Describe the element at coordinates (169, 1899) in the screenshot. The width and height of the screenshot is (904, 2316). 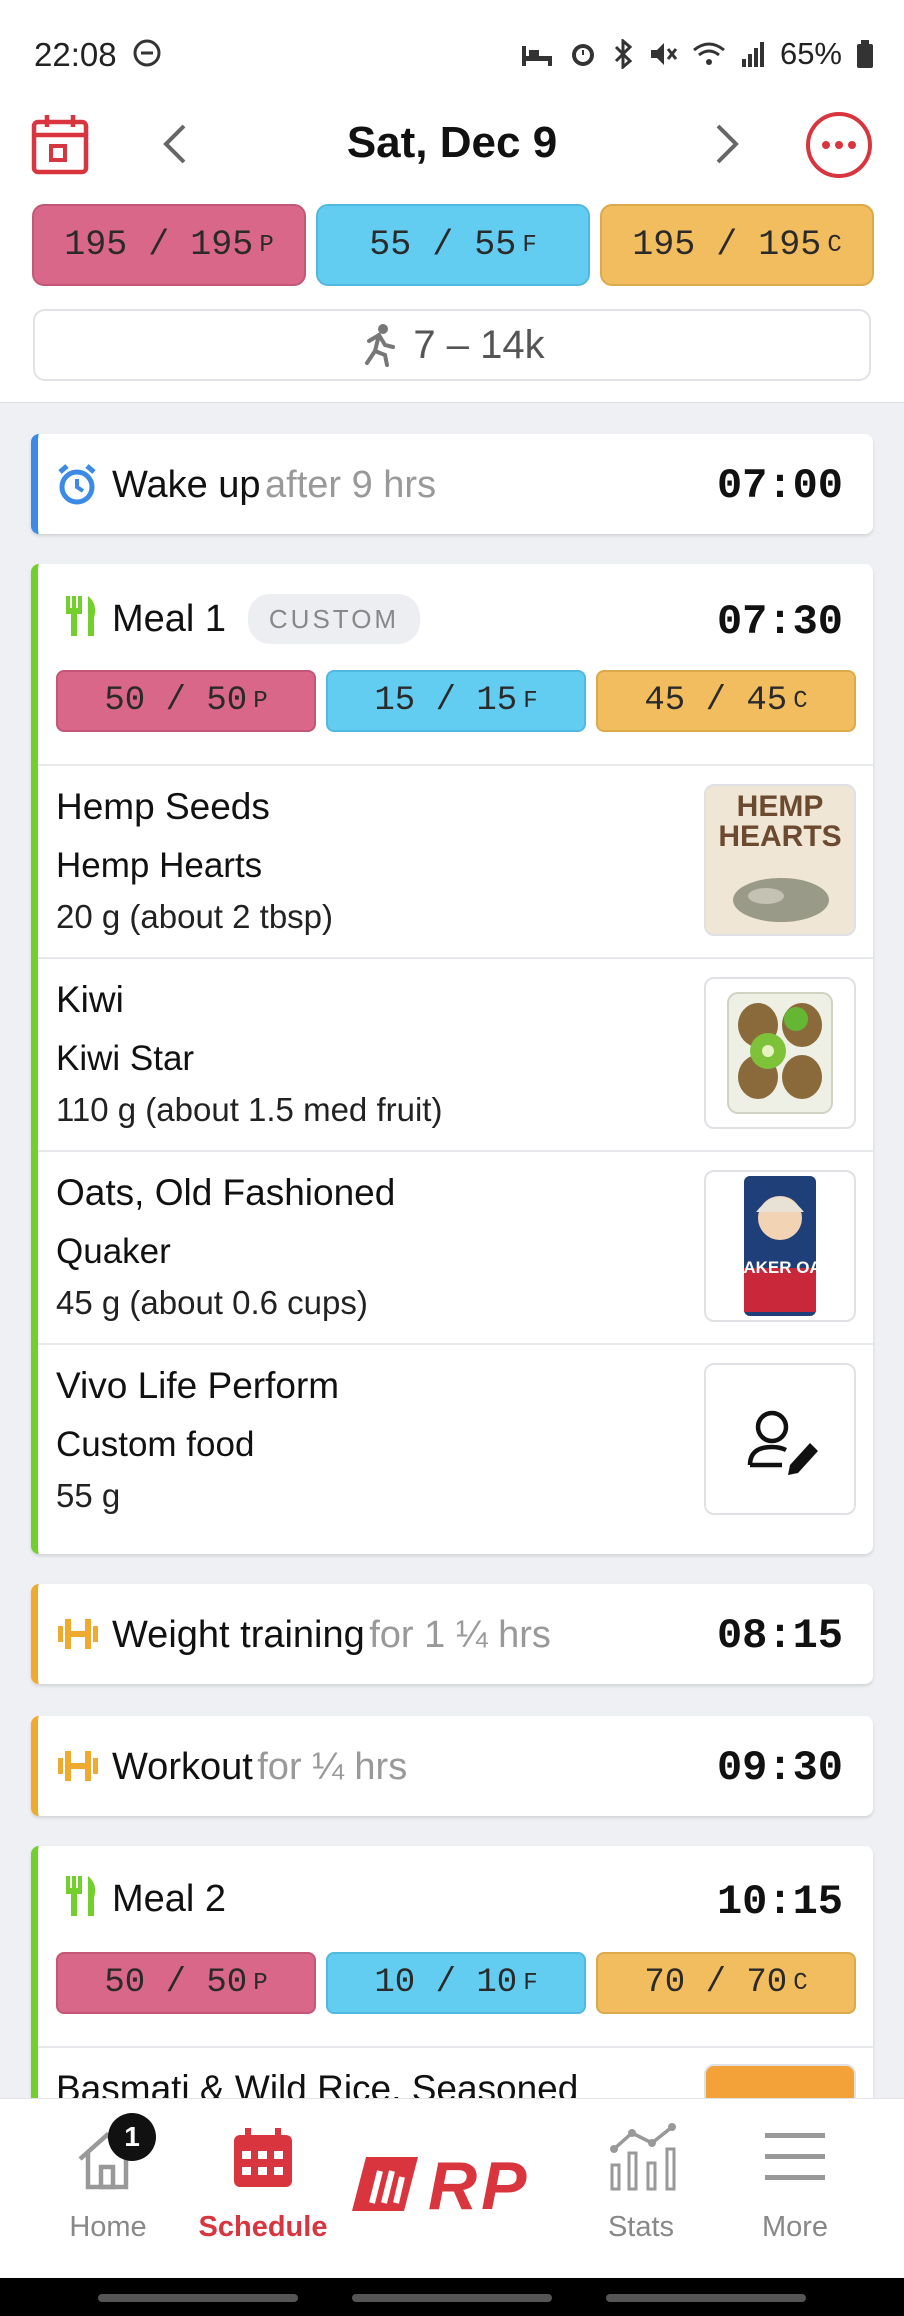
I see `meal-2-title: Meal 2` at that location.